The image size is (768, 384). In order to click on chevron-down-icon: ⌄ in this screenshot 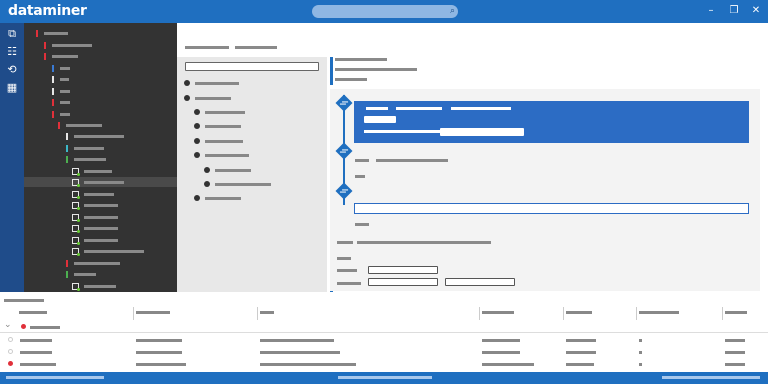, I will do `click(8, 325)`.